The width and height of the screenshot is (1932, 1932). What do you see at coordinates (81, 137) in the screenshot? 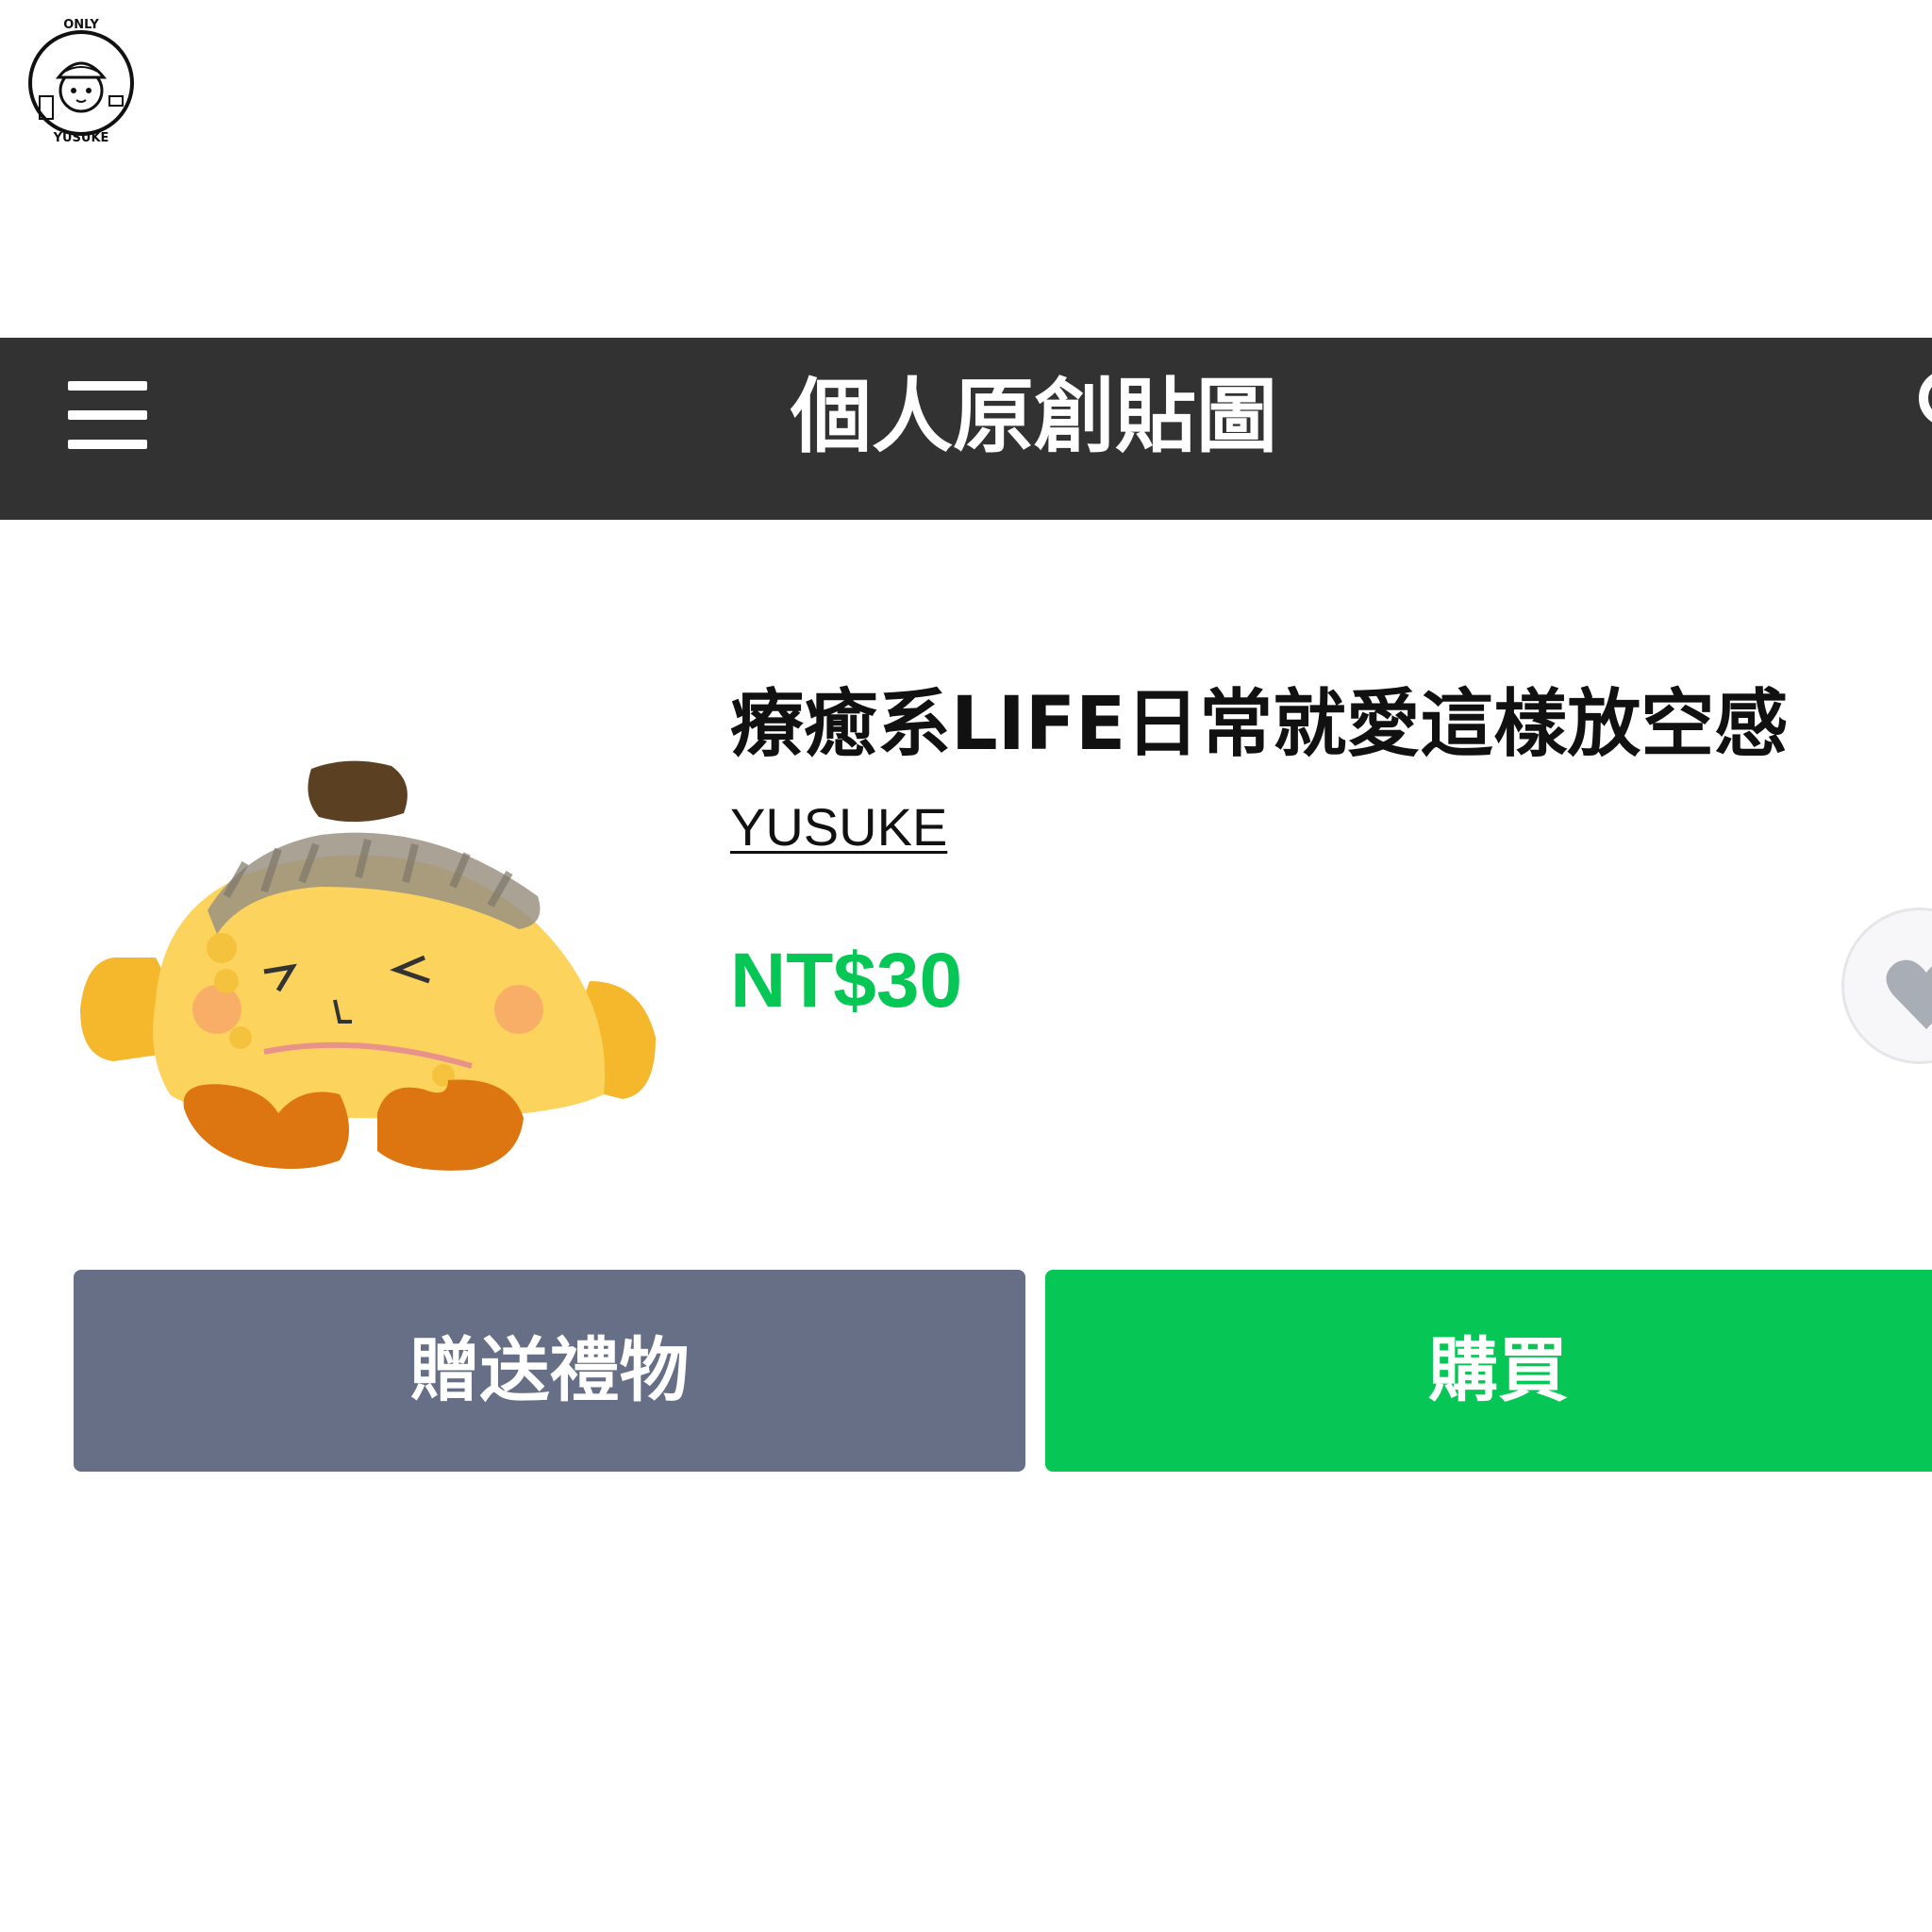
I see `watermark-bottom-text: YUSUKE` at bounding box center [81, 137].